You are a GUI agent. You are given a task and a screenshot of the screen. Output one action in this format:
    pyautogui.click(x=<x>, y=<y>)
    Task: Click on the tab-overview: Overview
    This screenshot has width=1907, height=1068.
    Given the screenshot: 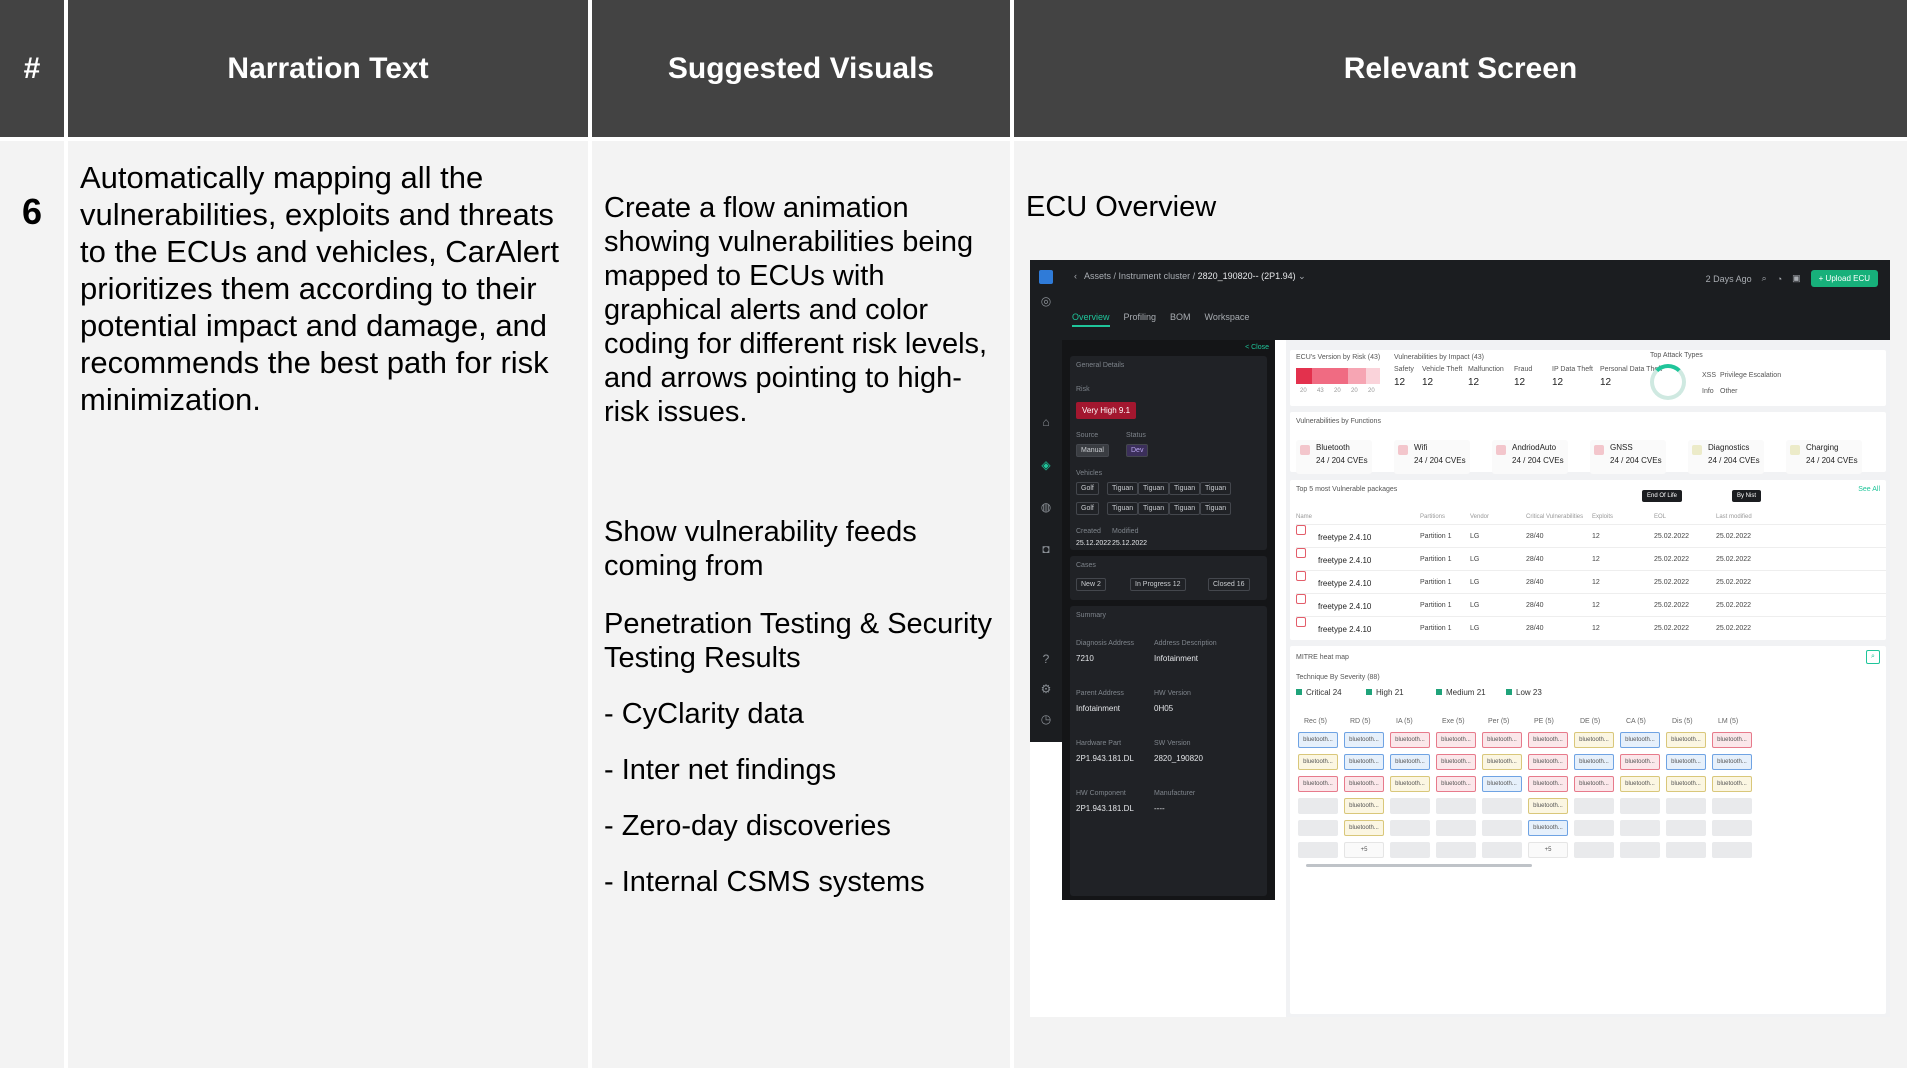 What is the action you would take?
    pyautogui.click(x=1091, y=319)
    